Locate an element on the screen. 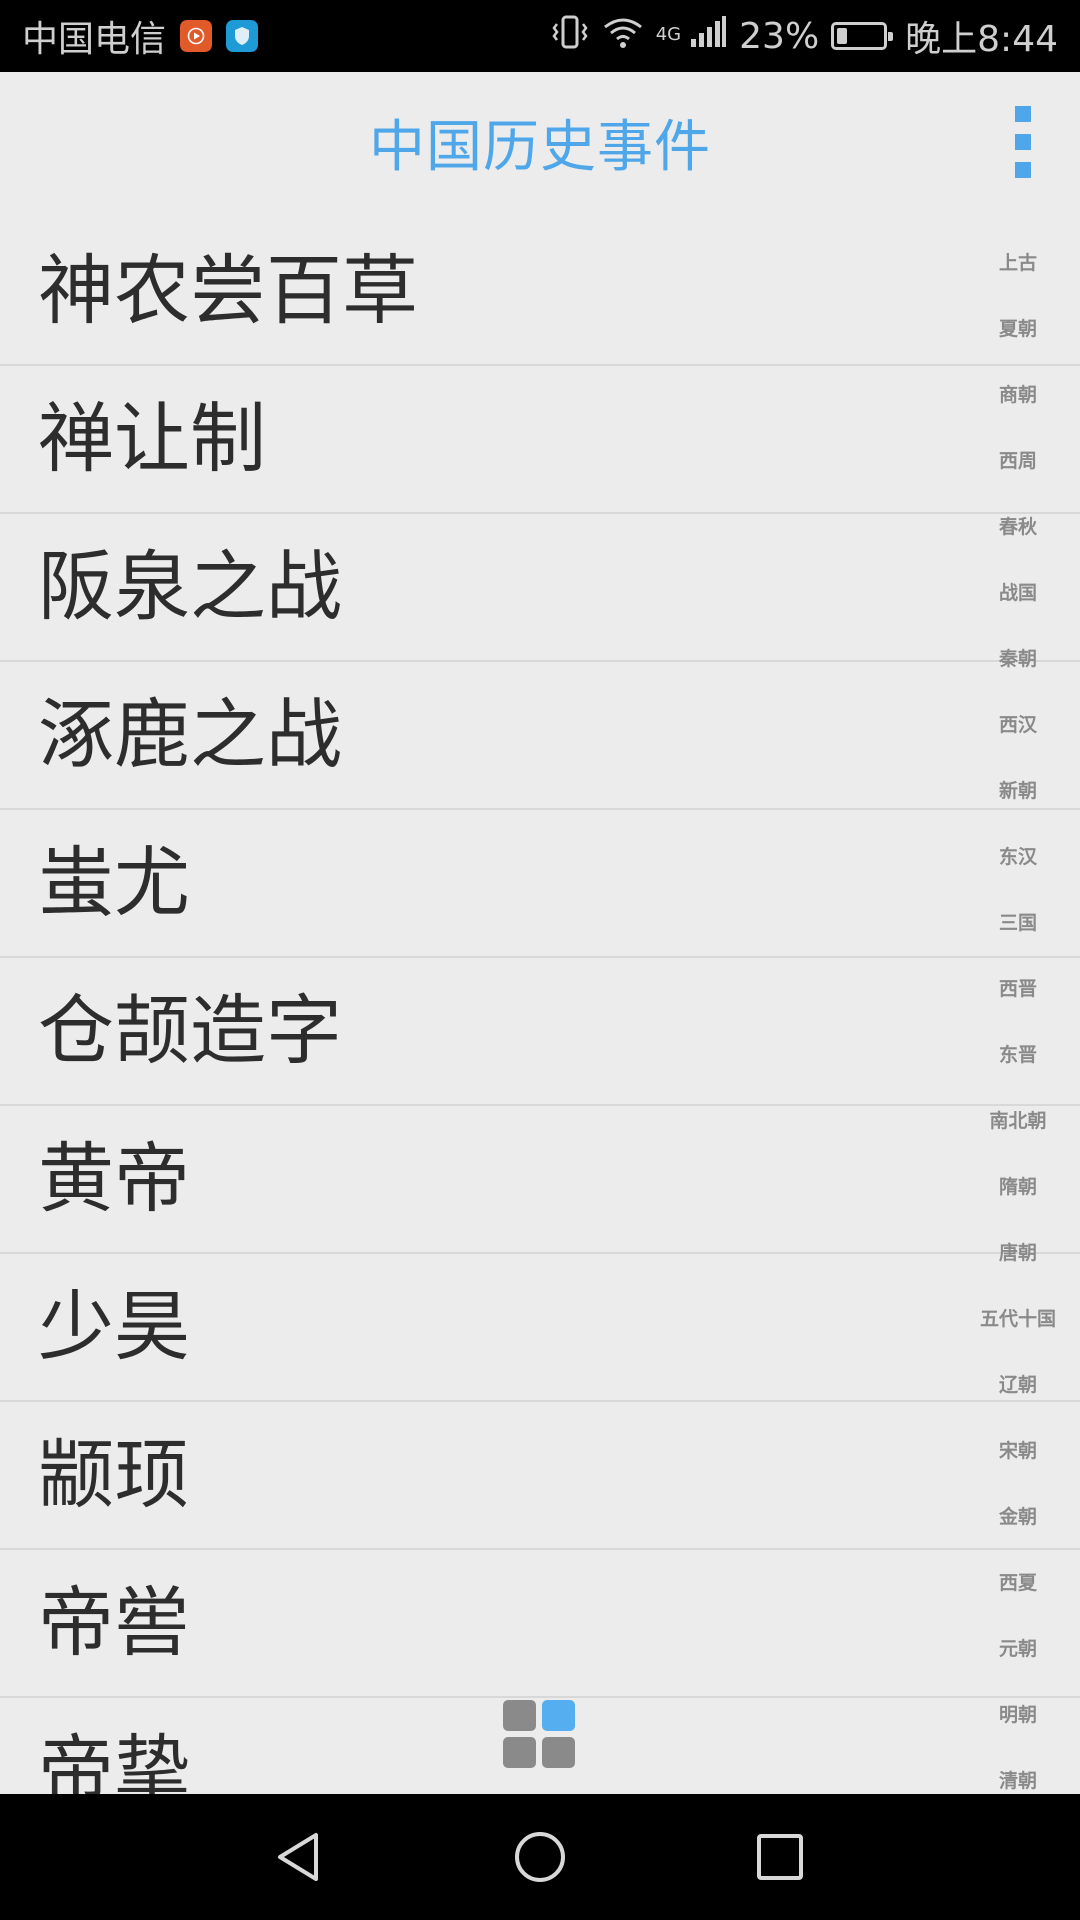 The width and height of the screenshot is (1080, 1920). battery-icon is located at coordinates (862, 36).